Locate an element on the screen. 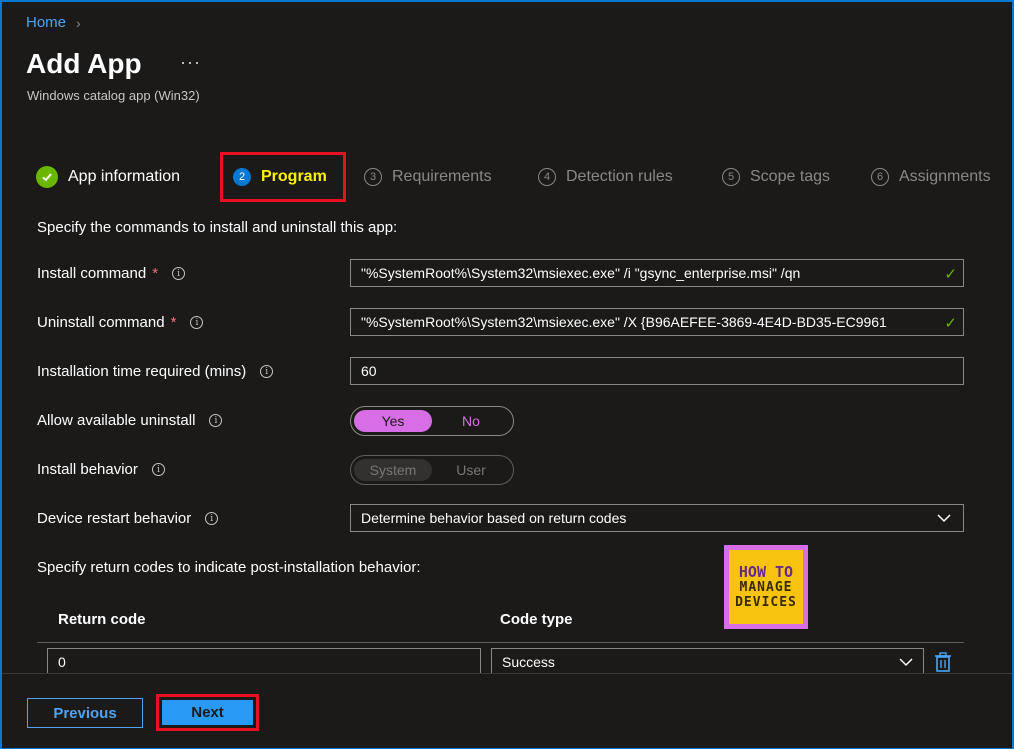 The width and height of the screenshot is (1014, 749). install-time-label: Installation time required (mins) i is located at coordinates (155, 371).